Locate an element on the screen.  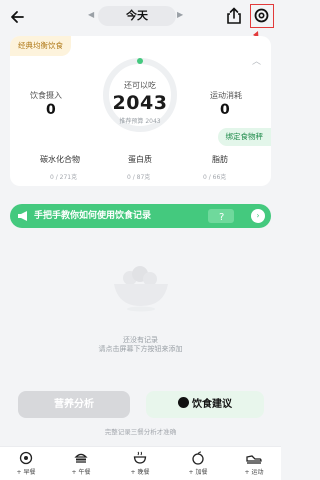
settings-button is located at coordinates (262, 16).